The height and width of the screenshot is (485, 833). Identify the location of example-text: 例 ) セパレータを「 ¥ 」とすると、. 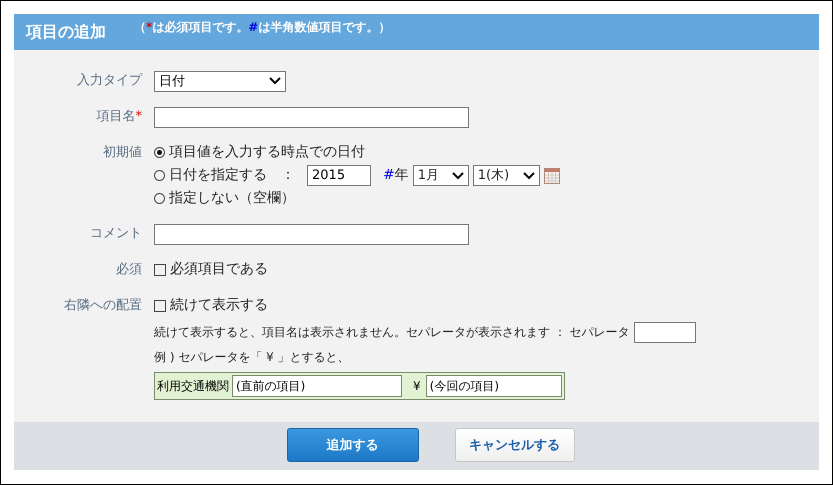
(252, 357).